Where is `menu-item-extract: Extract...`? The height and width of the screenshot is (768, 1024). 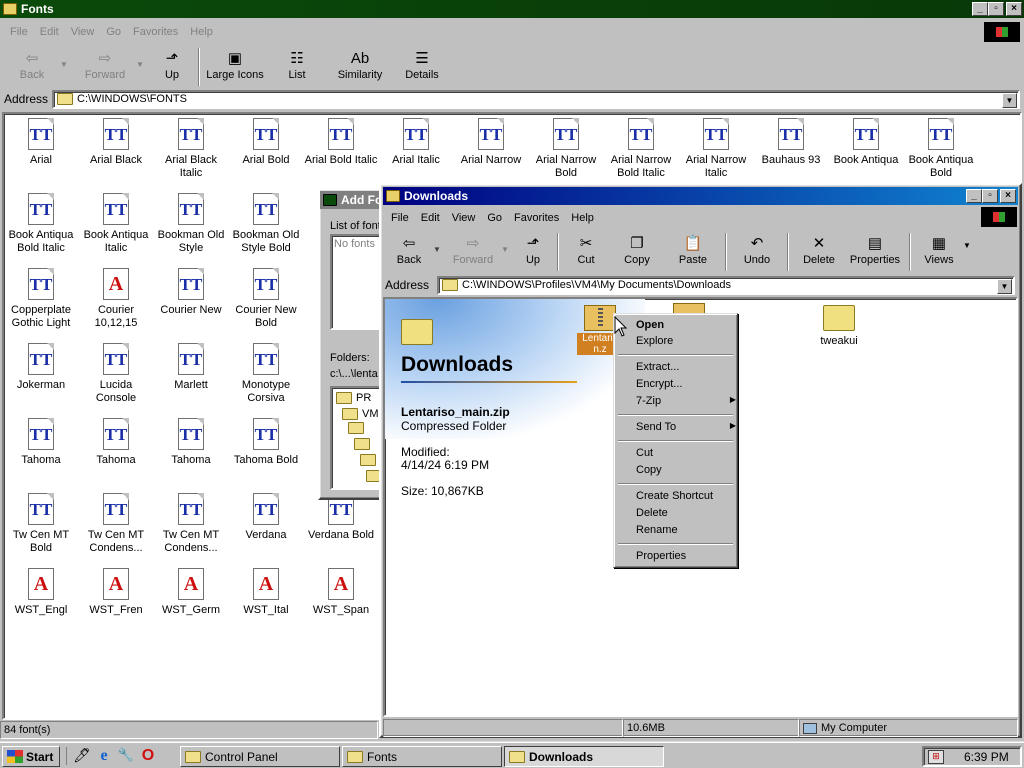
menu-item-extract: Extract... is located at coordinates (657, 367).